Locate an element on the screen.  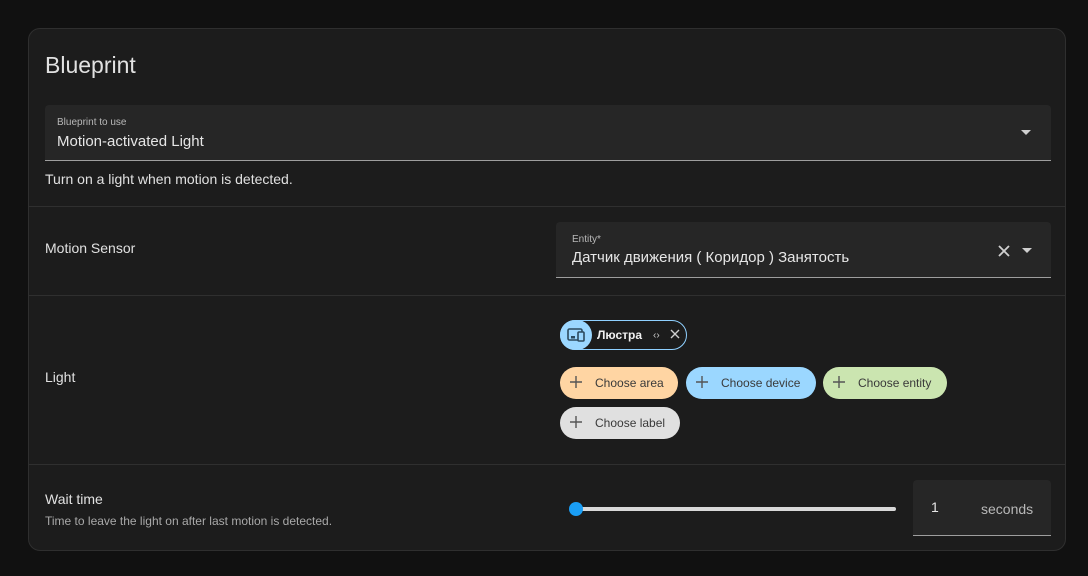
wait-time-number-field: seconds is located at coordinates (982, 508).